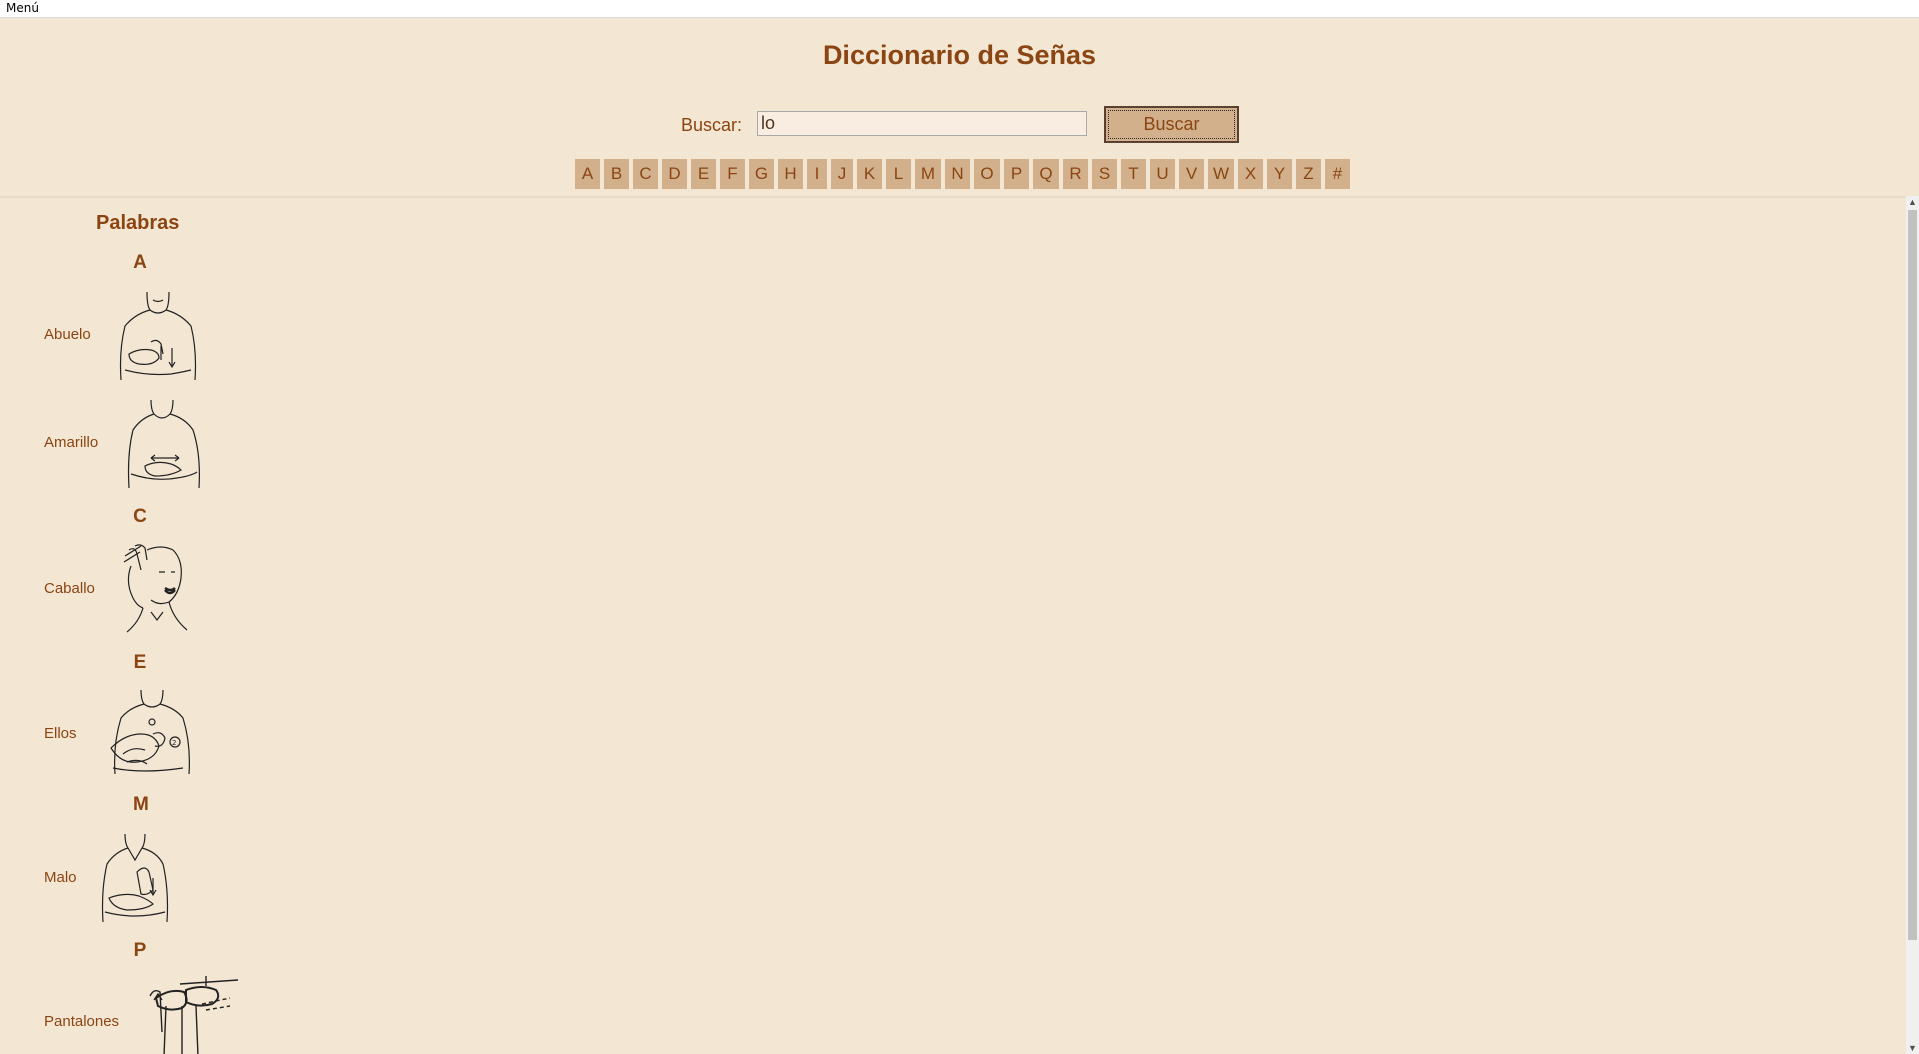 This screenshot has width=1919, height=1054. I want to click on letter-link-y: Y, so click(1279, 174).